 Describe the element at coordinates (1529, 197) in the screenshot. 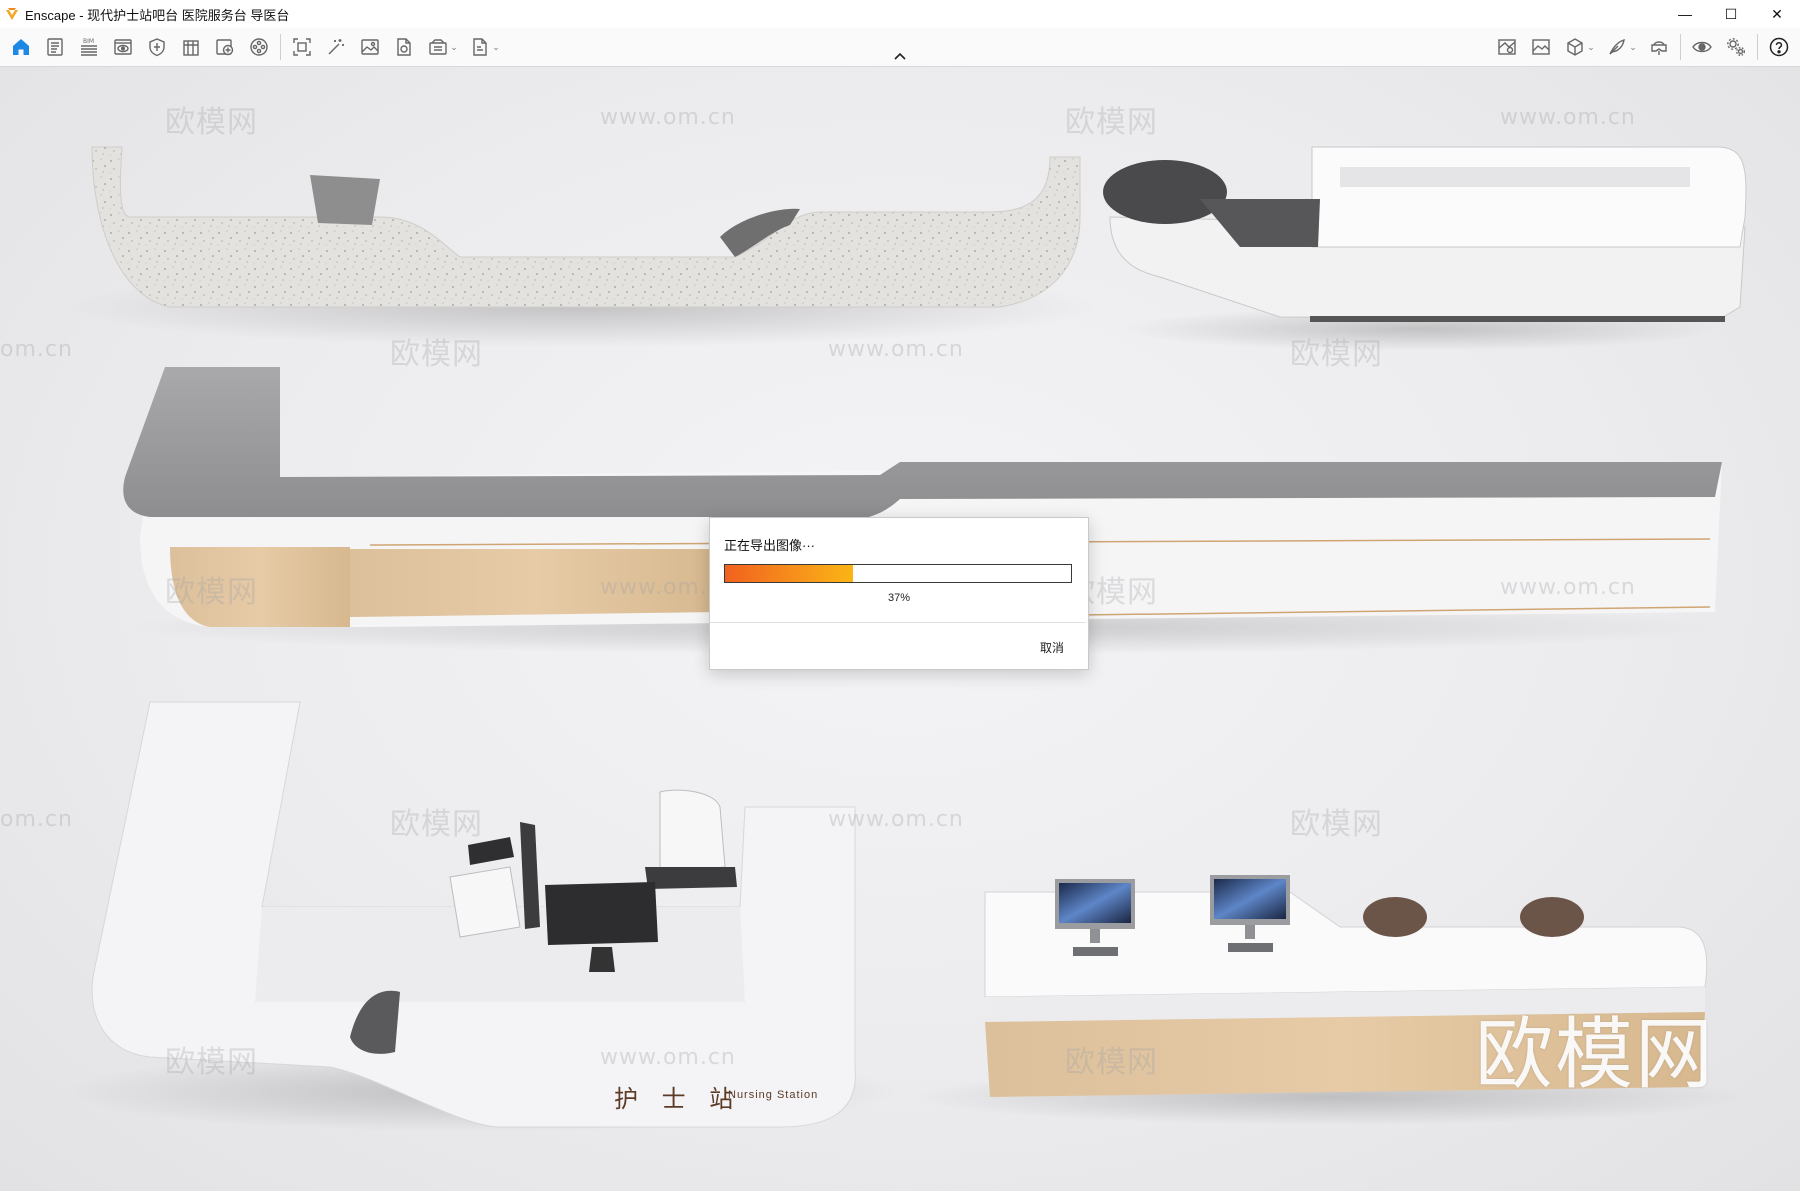

I see `white-reception-upper` at that location.